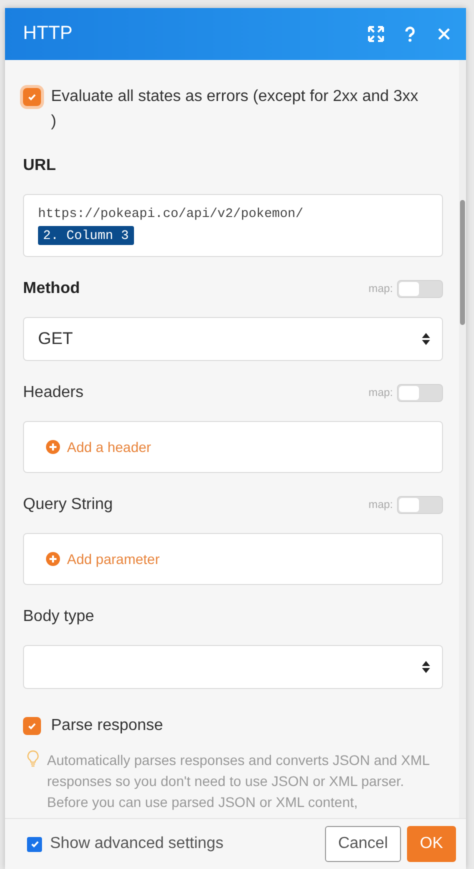 The width and height of the screenshot is (474, 869). What do you see at coordinates (48, 34) in the screenshot?
I see `window-title: HTTP` at bounding box center [48, 34].